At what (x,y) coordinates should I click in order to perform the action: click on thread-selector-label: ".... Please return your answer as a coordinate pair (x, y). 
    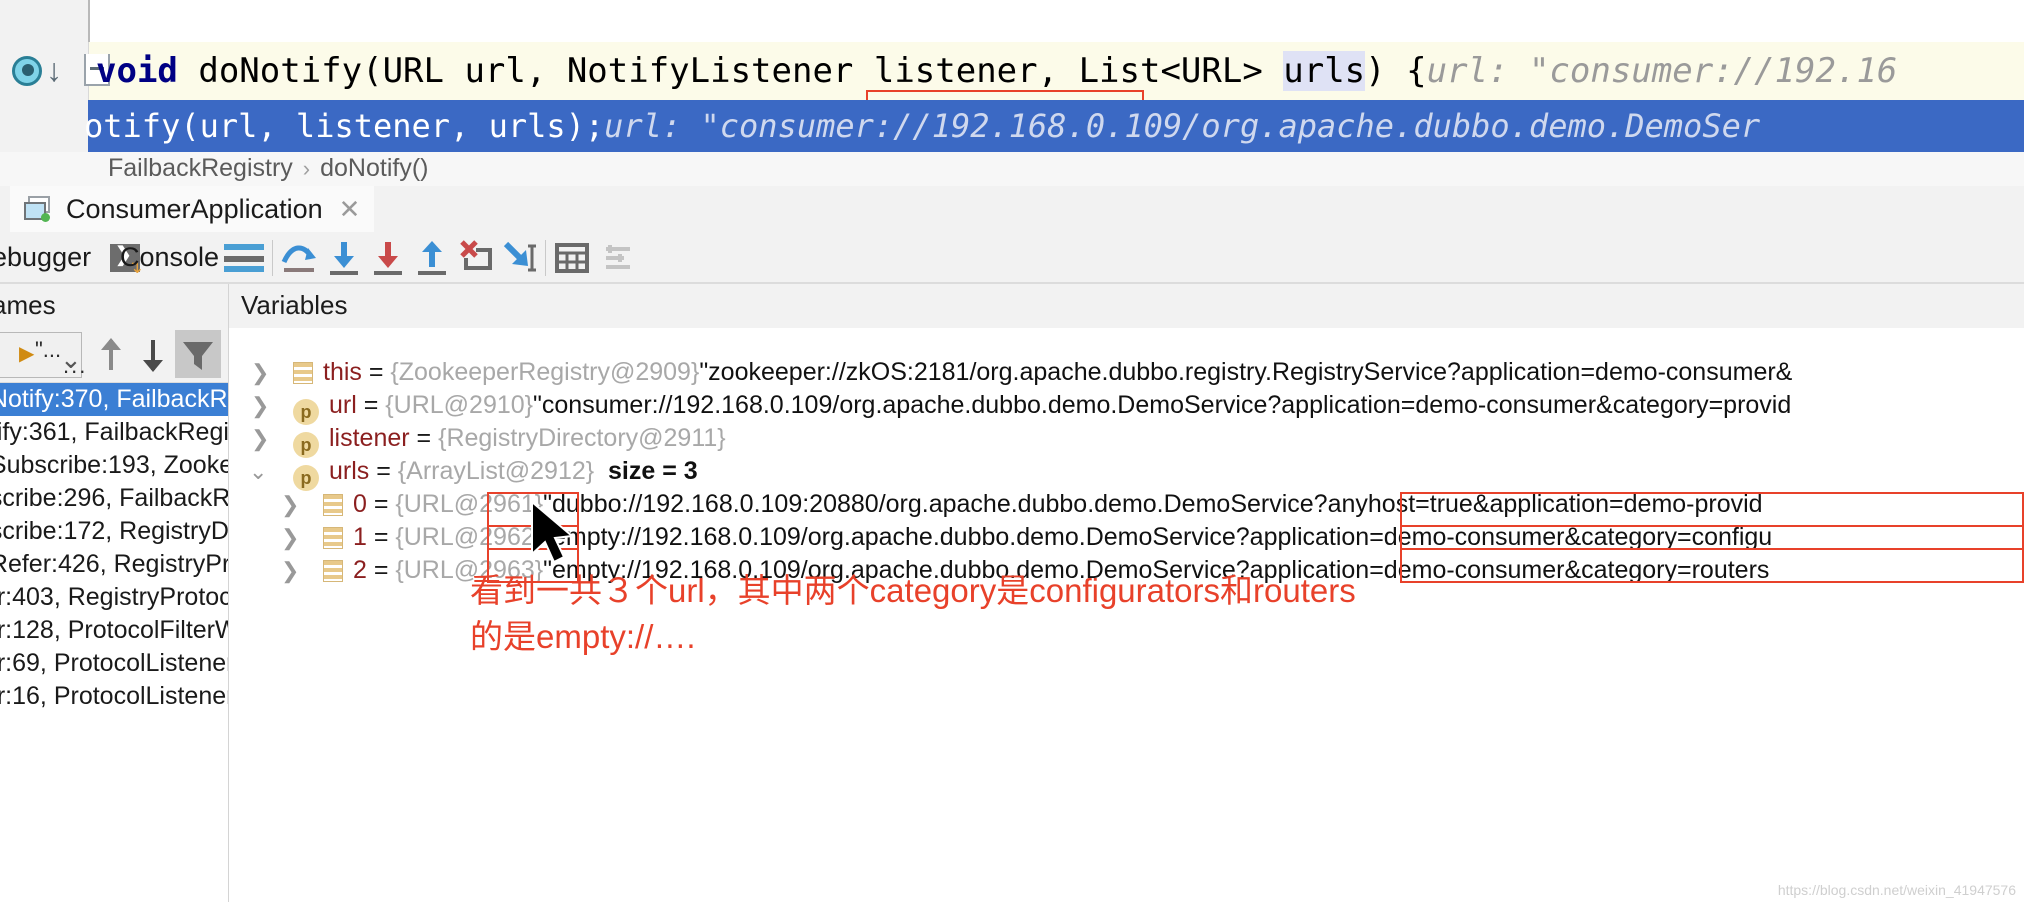
    Looking at the image, I should click on (48, 349).